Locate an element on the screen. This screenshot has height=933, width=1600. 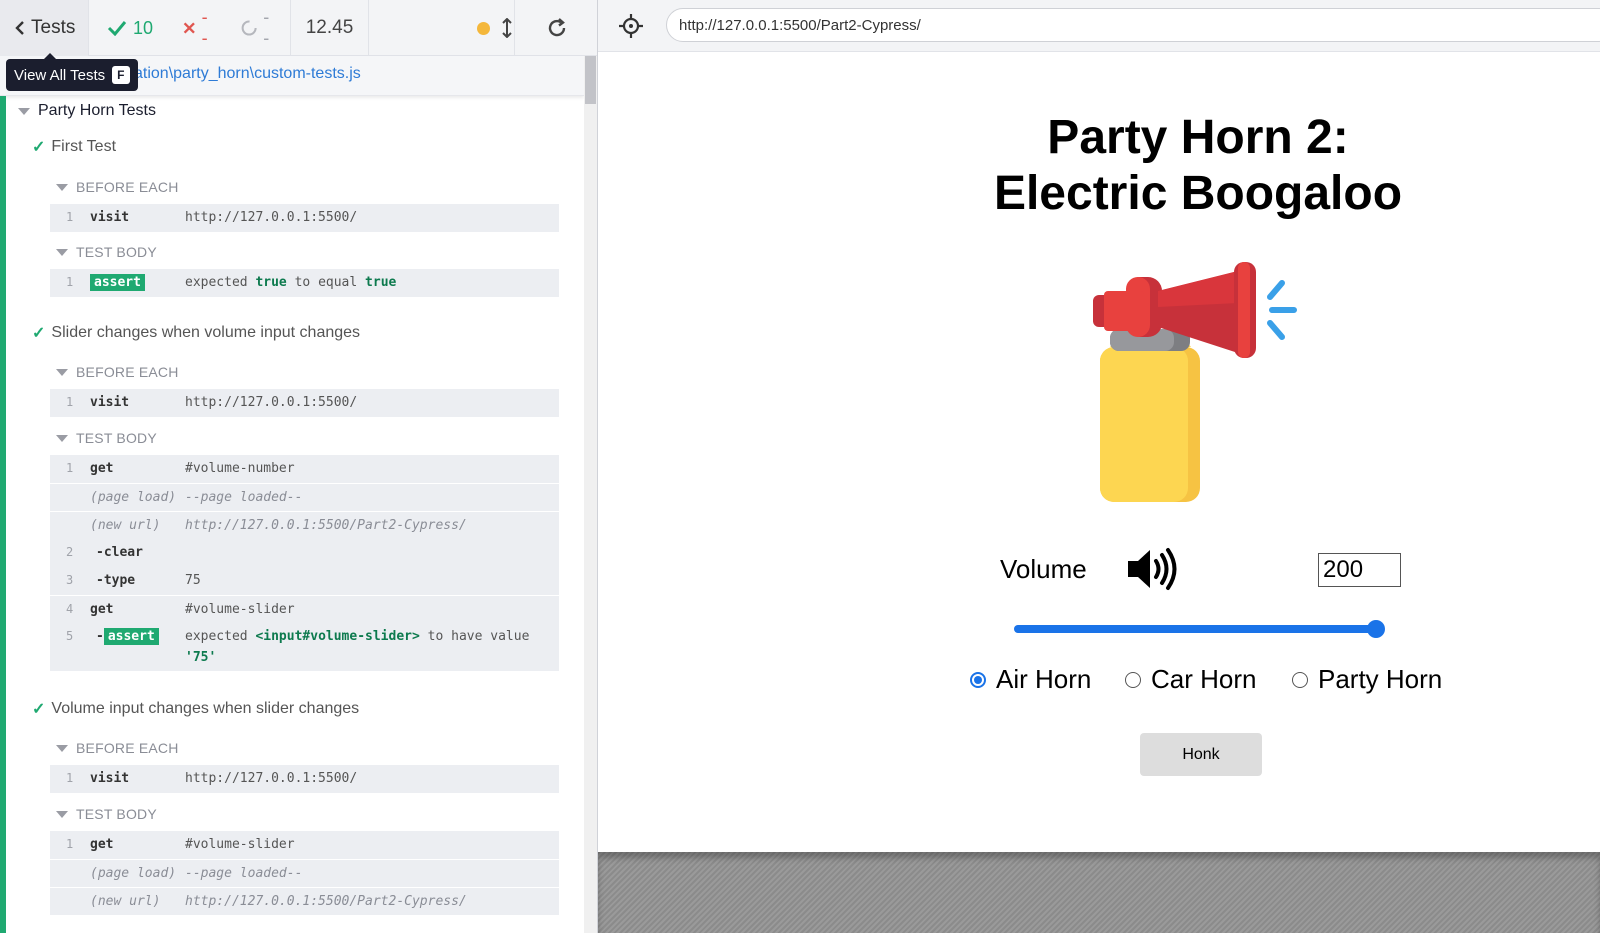
suite-title-label: Party Horn Tests is located at coordinates (97, 110).